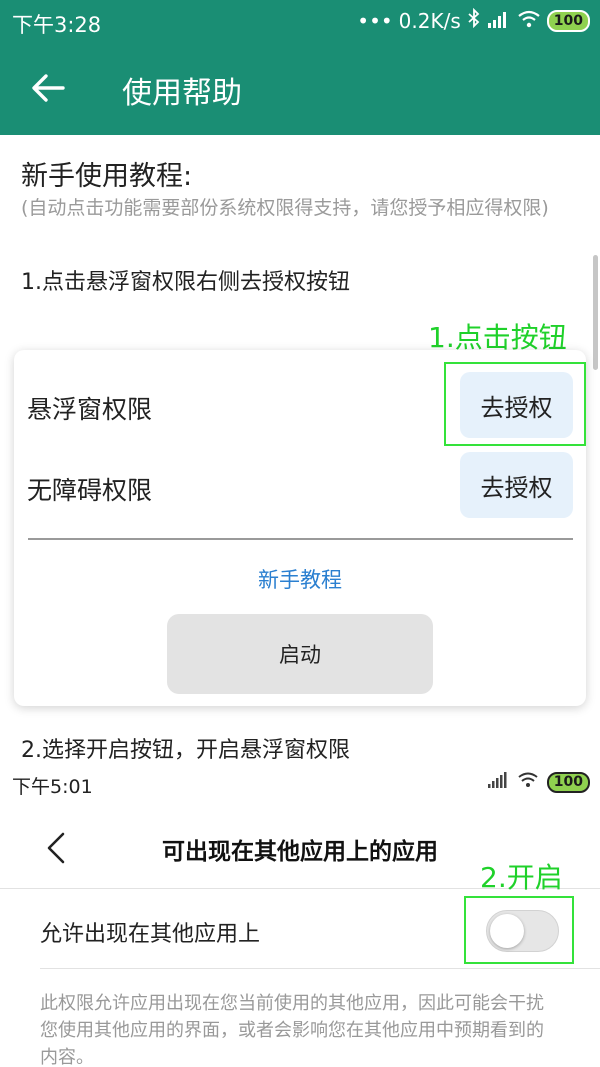 Image resolution: width=600 pixels, height=1067 pixels. I want to click on step-2-text: 2.选择开启按钮，开启悬浮窗权限, so click(185, 750).